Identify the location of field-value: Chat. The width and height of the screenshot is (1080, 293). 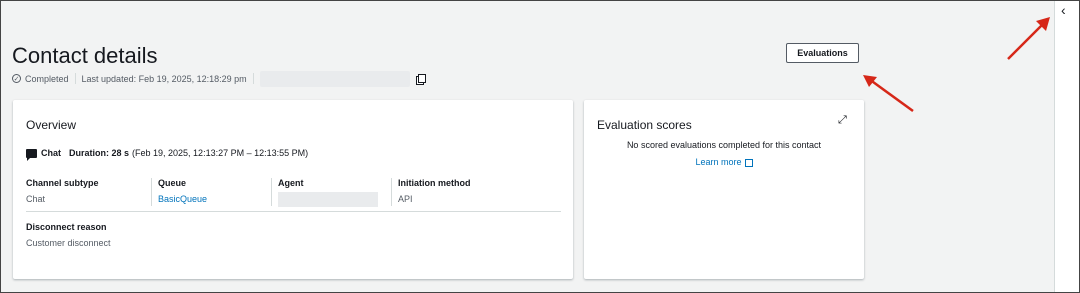
(36, 199).